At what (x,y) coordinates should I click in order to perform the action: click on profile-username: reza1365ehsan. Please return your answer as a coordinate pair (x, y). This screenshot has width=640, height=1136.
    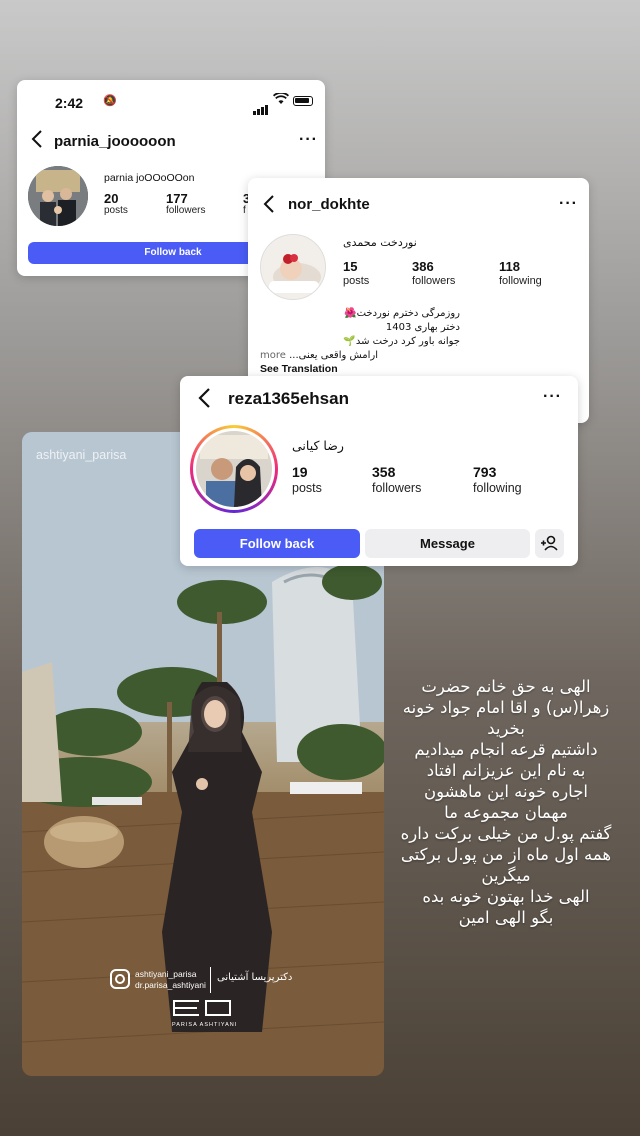
    Looking at the image, I should click on (288, 398).